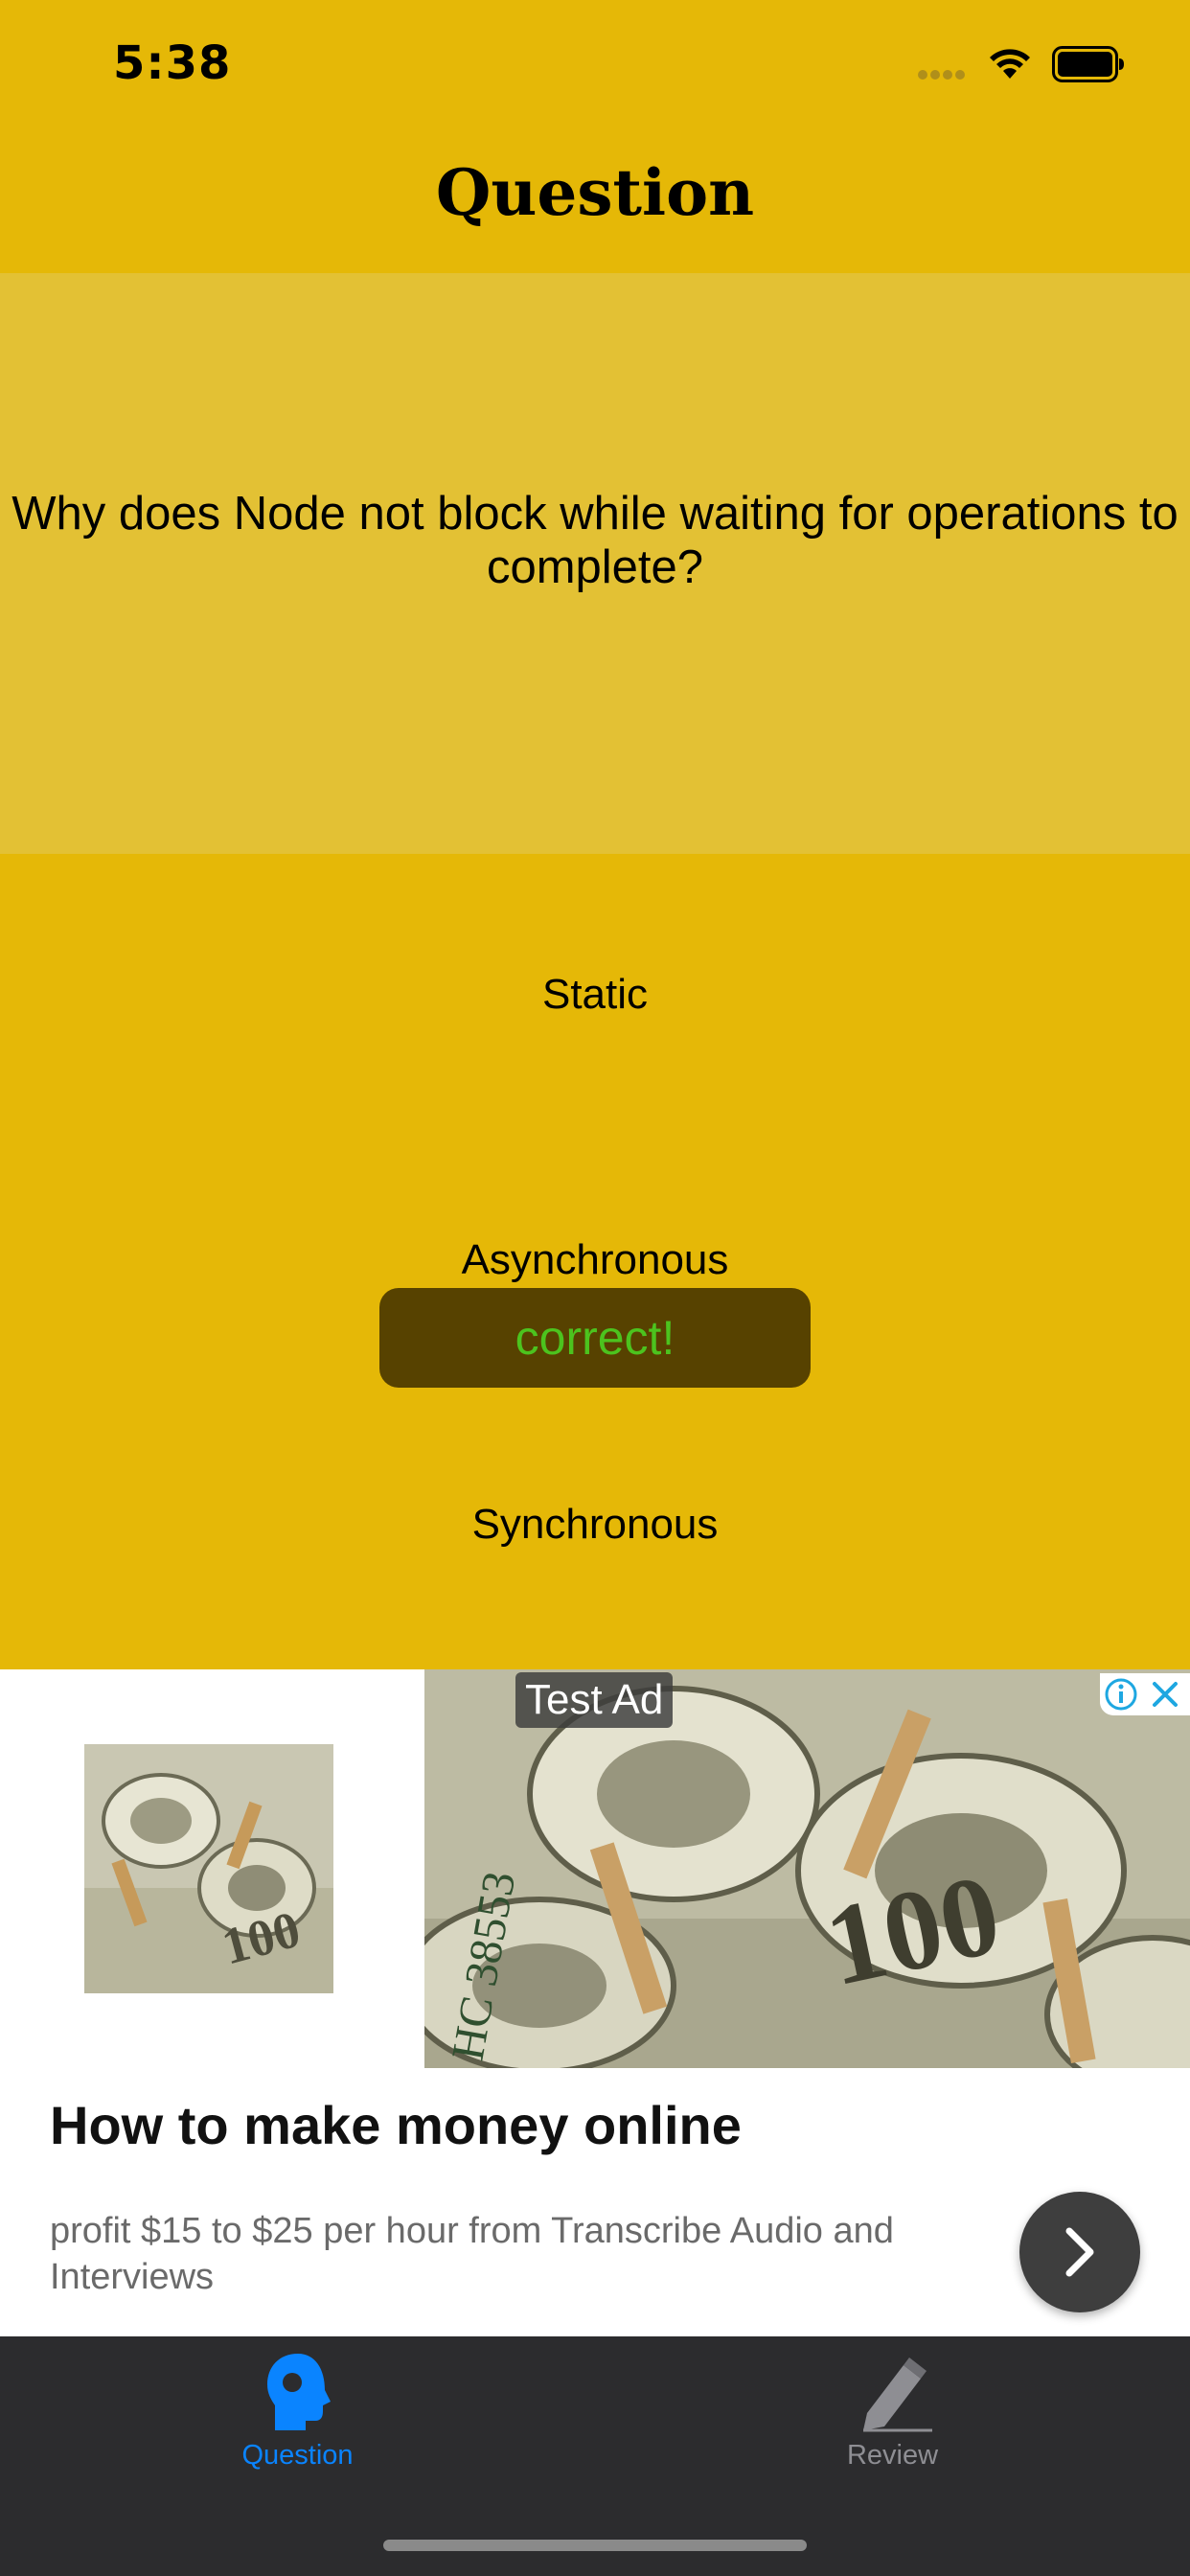 This screenshot has width=1190, height=2576. I want to click on tab-bar: Question Review, so click(595, 2456).